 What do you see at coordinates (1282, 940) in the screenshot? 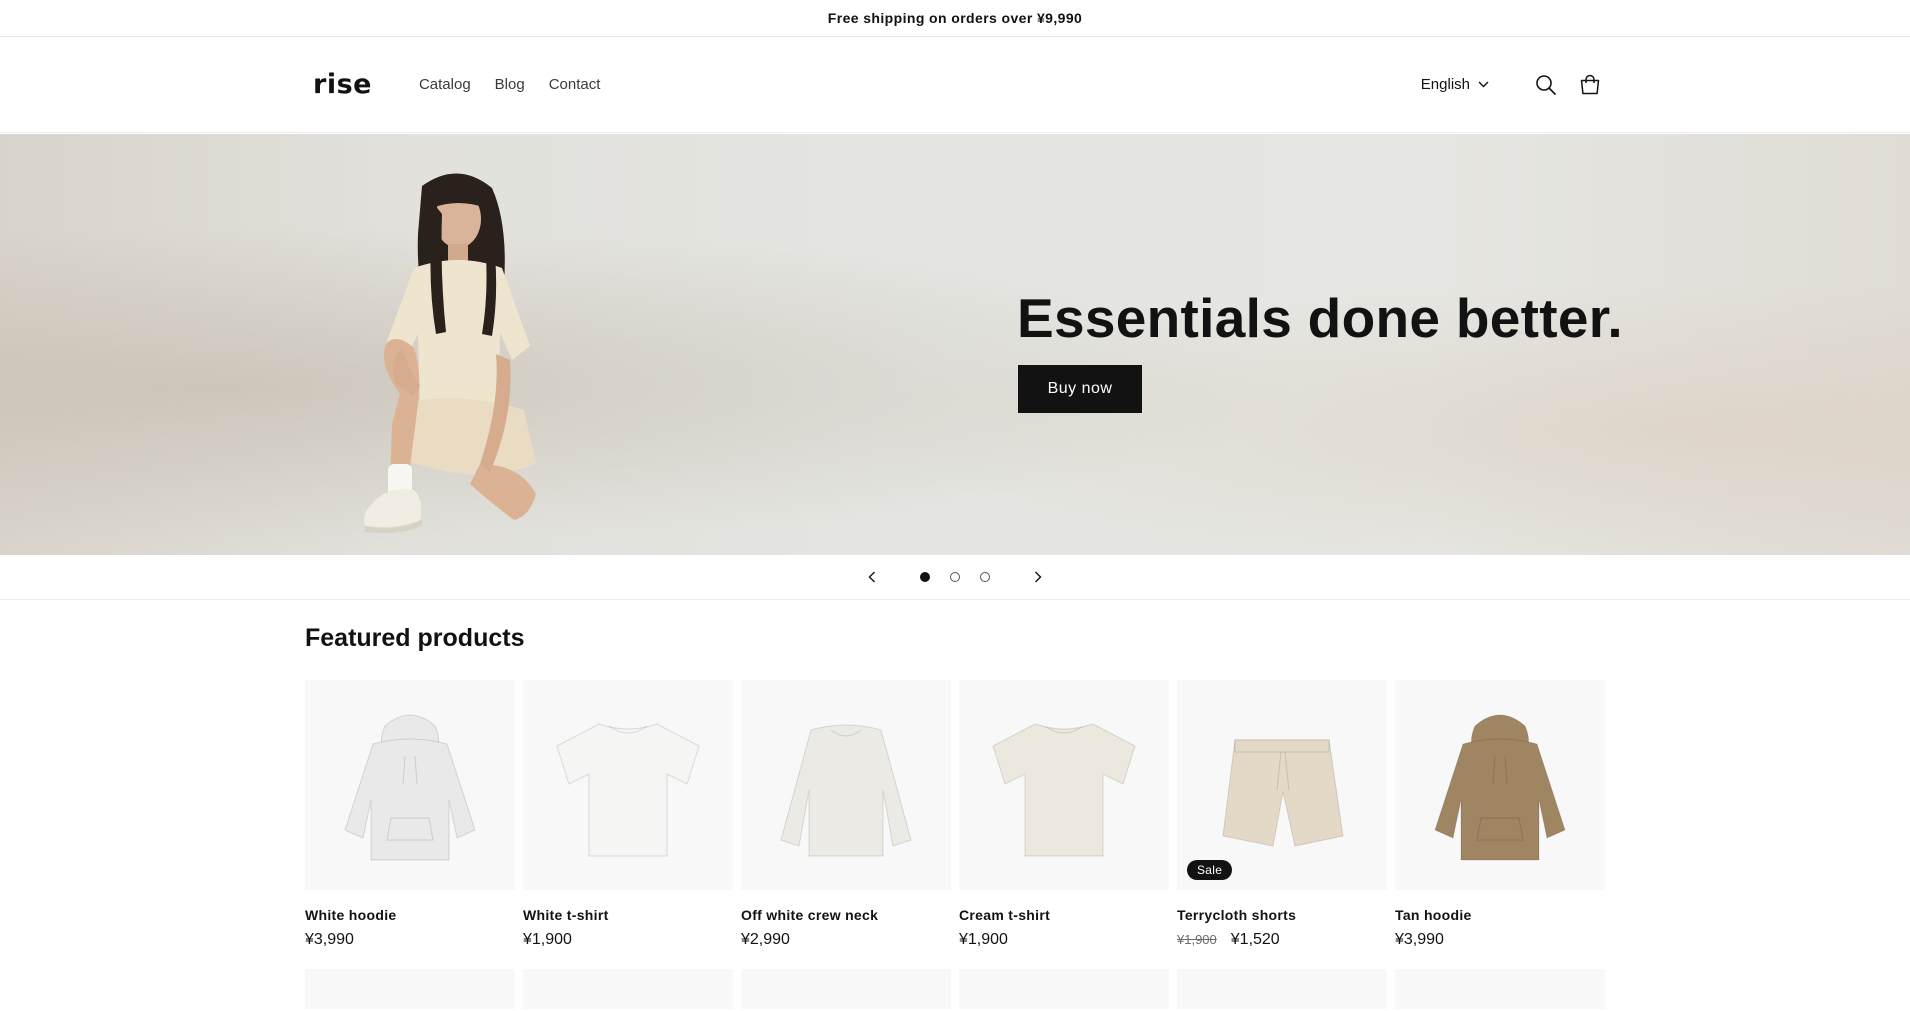
I see `product-price: ¥1,900 ¥1,520` at bounding box center [1282, 940].